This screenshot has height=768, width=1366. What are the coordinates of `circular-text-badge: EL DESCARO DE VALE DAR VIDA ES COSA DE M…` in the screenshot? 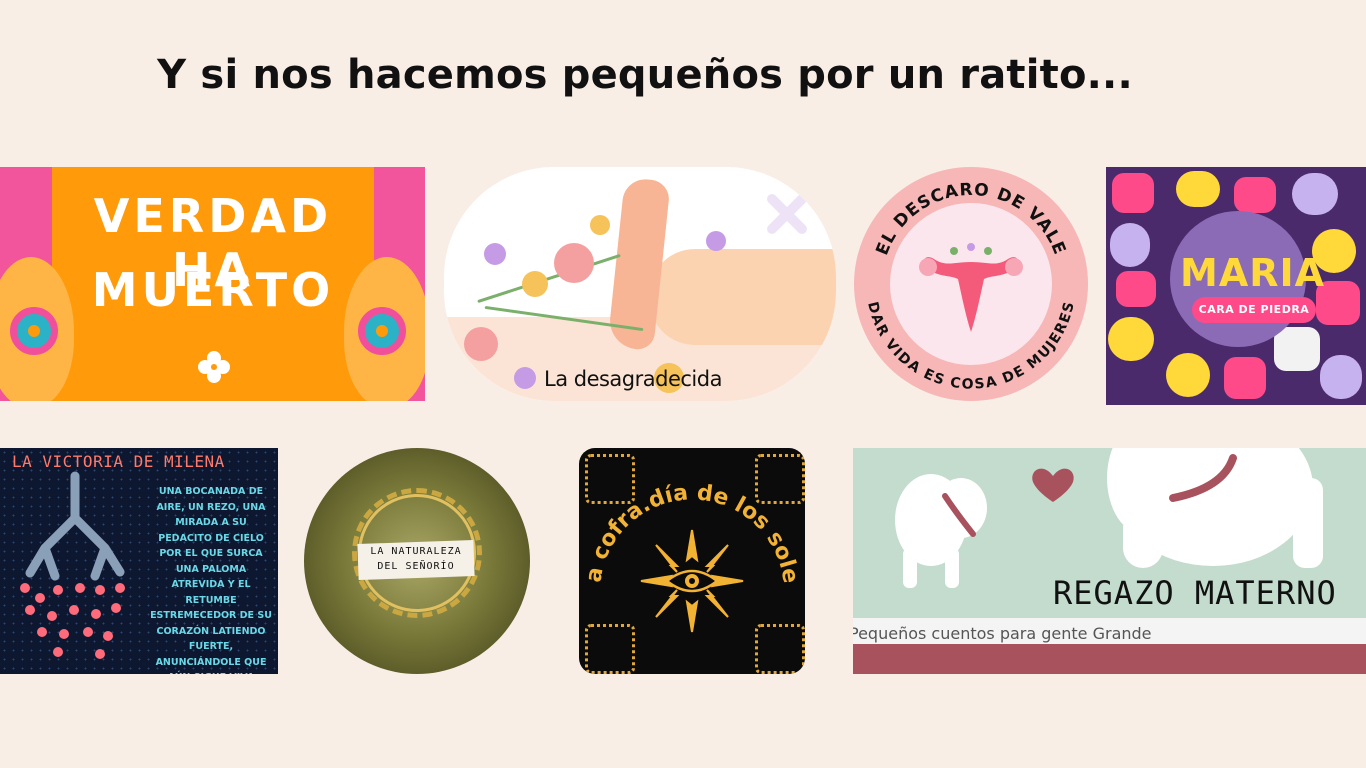 It's located at (970, 286).